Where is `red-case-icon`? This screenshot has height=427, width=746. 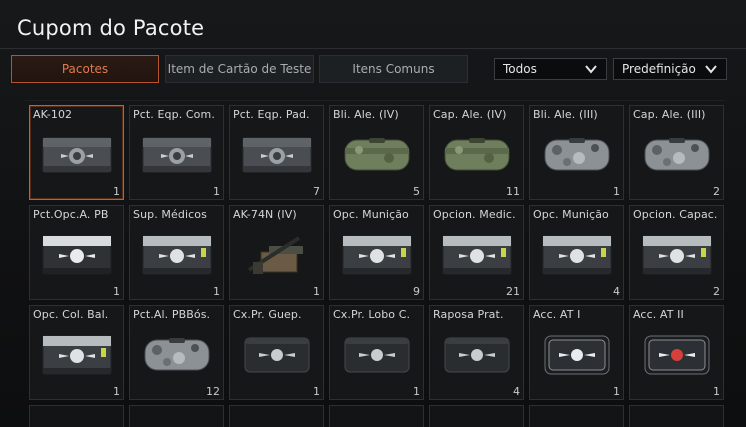 red-case-icon is located at coordinates (677, 355).